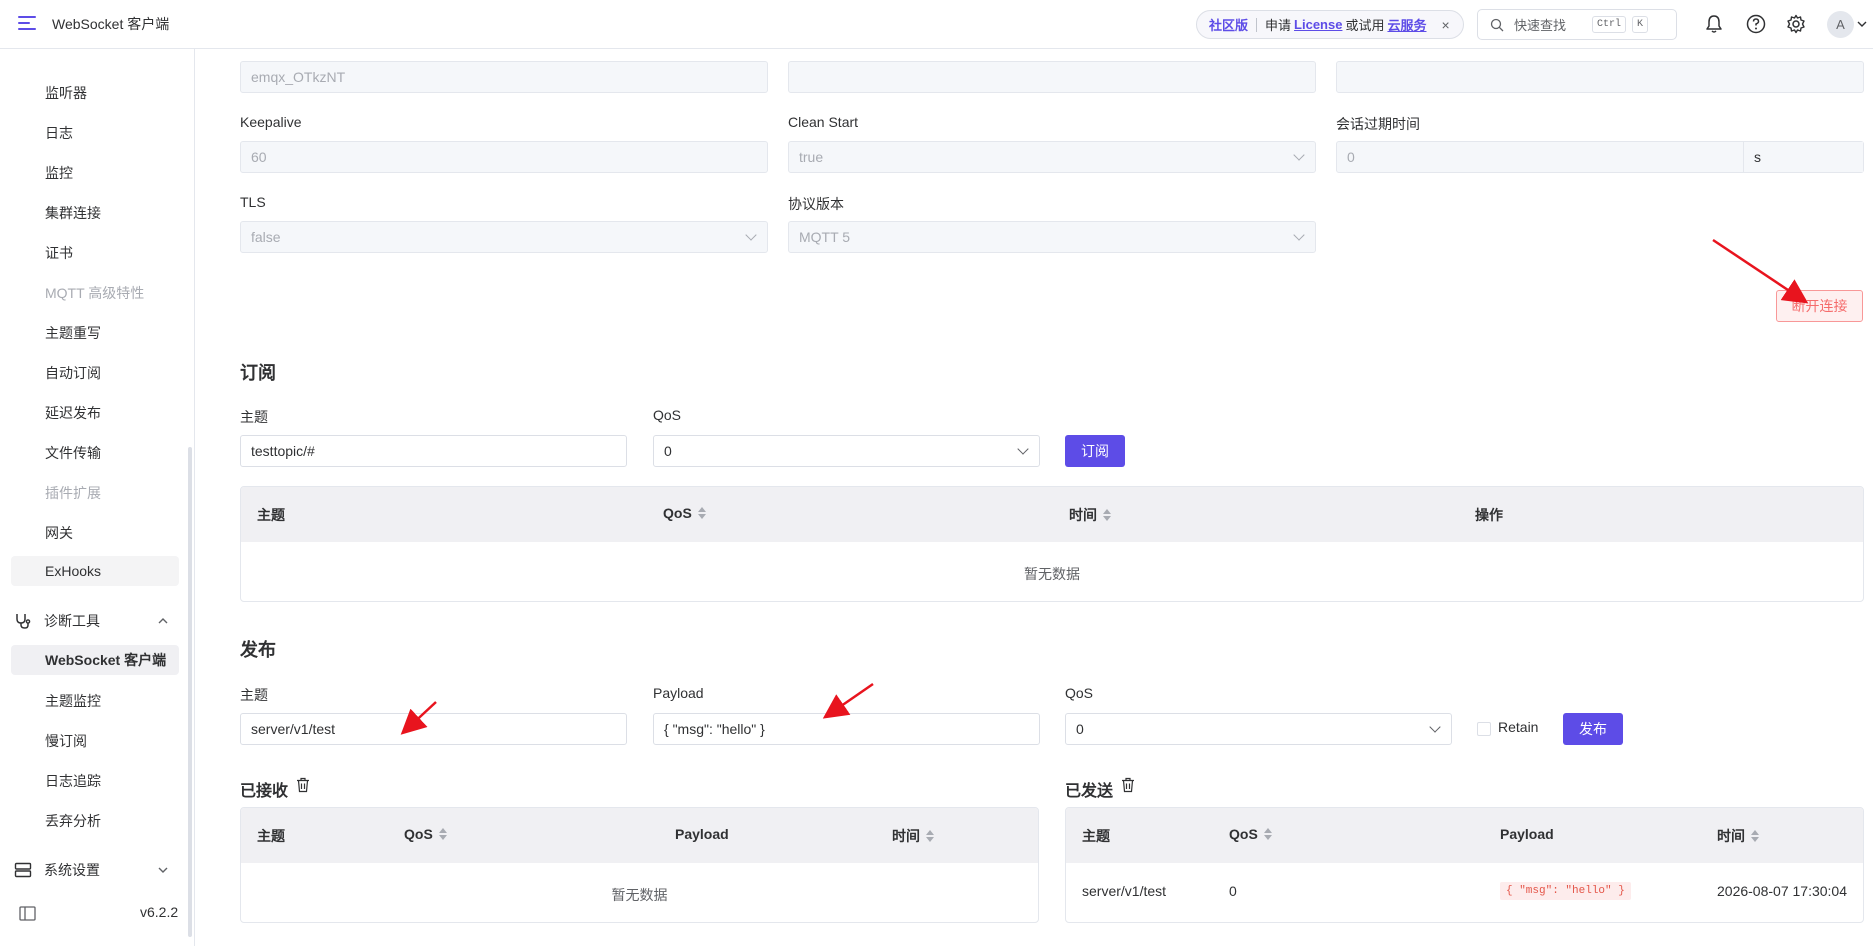 The height and width of the screenshot is (946, 1873). I want to click on username-input, so click(1052, 77).